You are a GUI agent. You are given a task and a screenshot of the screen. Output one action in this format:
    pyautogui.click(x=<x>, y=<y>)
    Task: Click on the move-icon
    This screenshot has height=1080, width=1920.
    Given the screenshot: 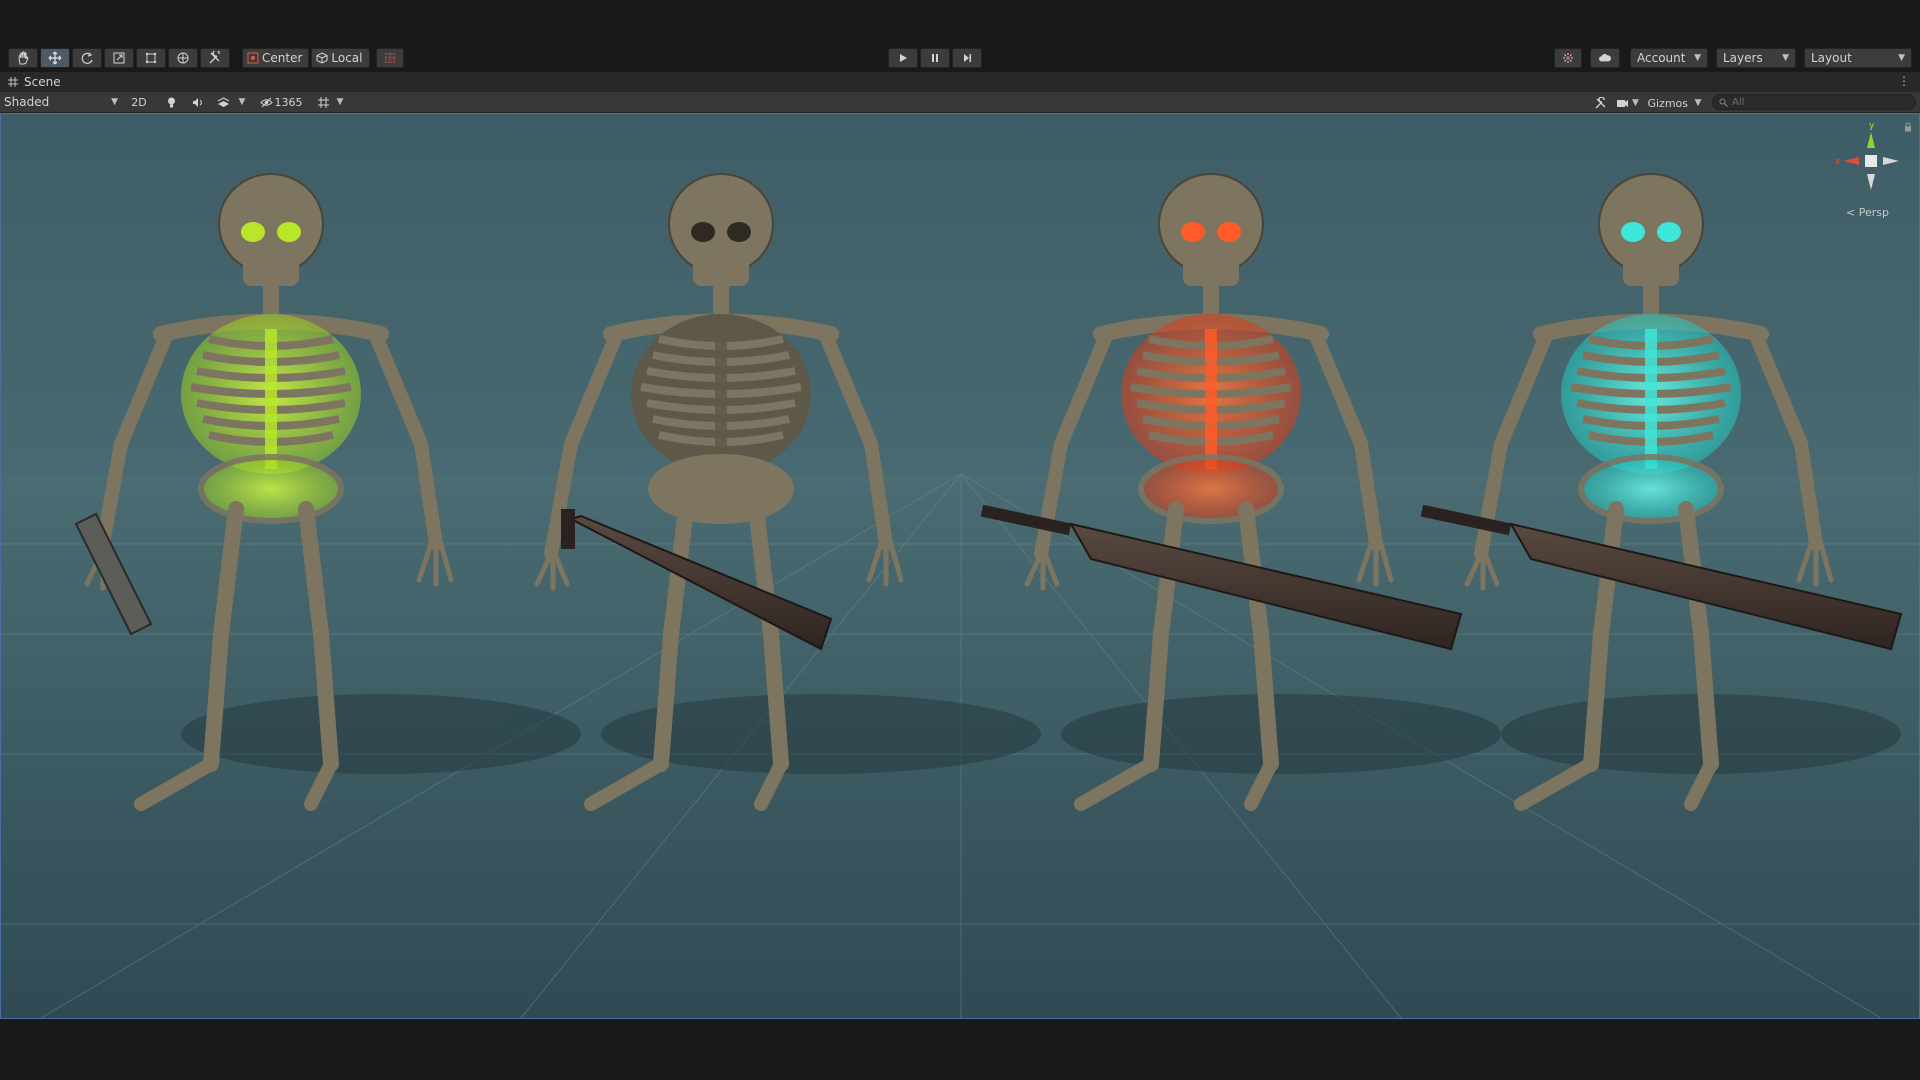 What is the action you would take?
    pyautogui.click(x=55, y=58)
    